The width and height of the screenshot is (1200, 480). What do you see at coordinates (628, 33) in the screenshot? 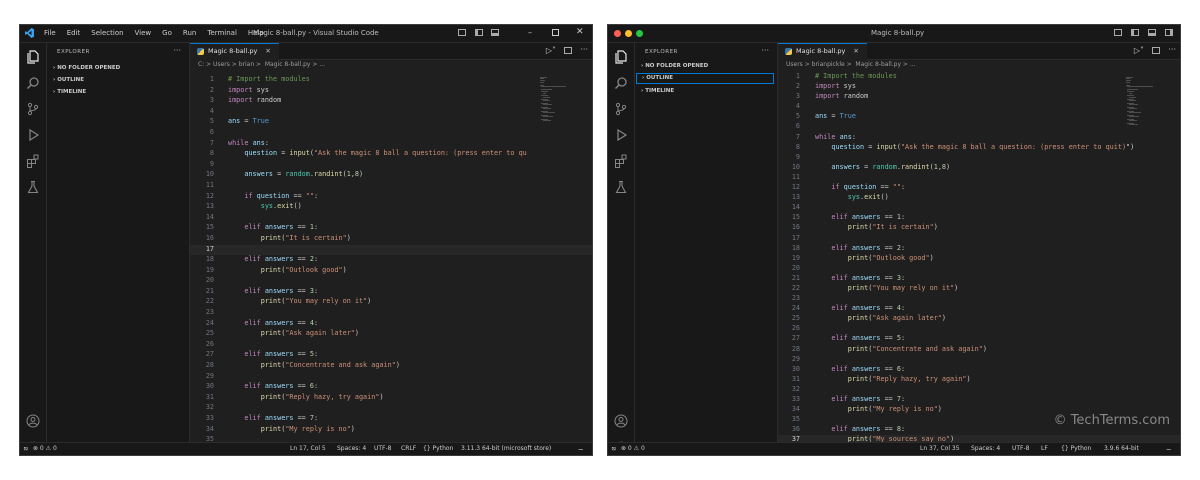
I see `minimize-traffic-light` at bounding box center [628, 33].